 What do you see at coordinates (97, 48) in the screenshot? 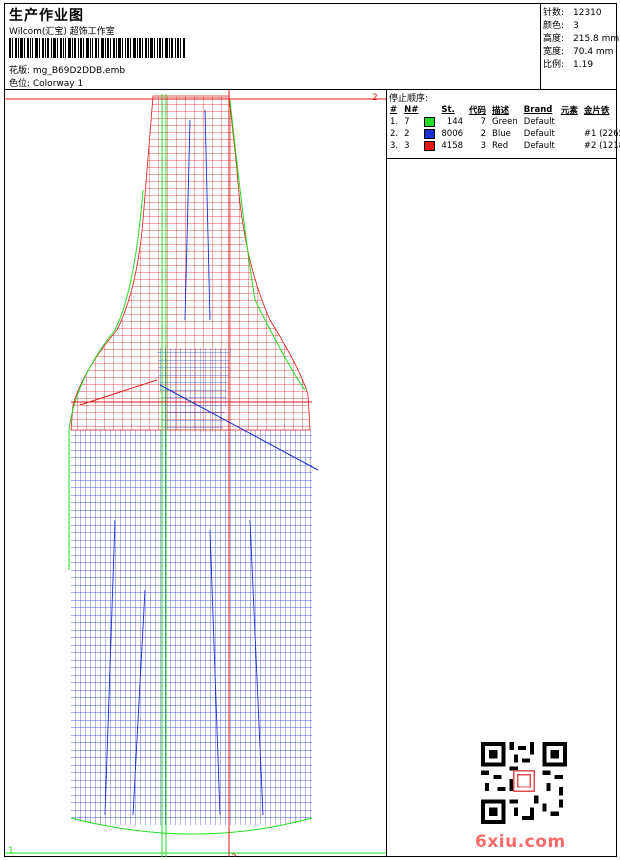
I see `barcode` at bounding box center [97, 48].